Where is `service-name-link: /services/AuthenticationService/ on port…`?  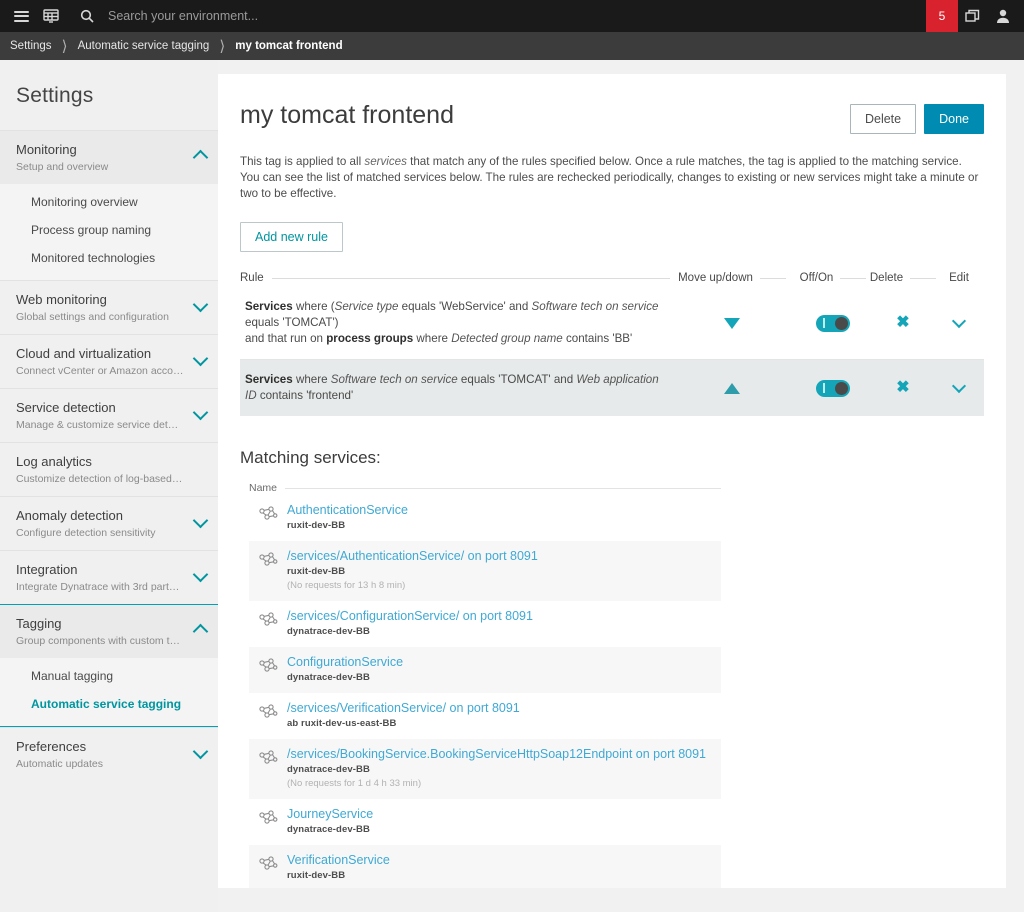 service-name-link: /services/AuthenticationService/ on port… is located at coordinates (504, 556).